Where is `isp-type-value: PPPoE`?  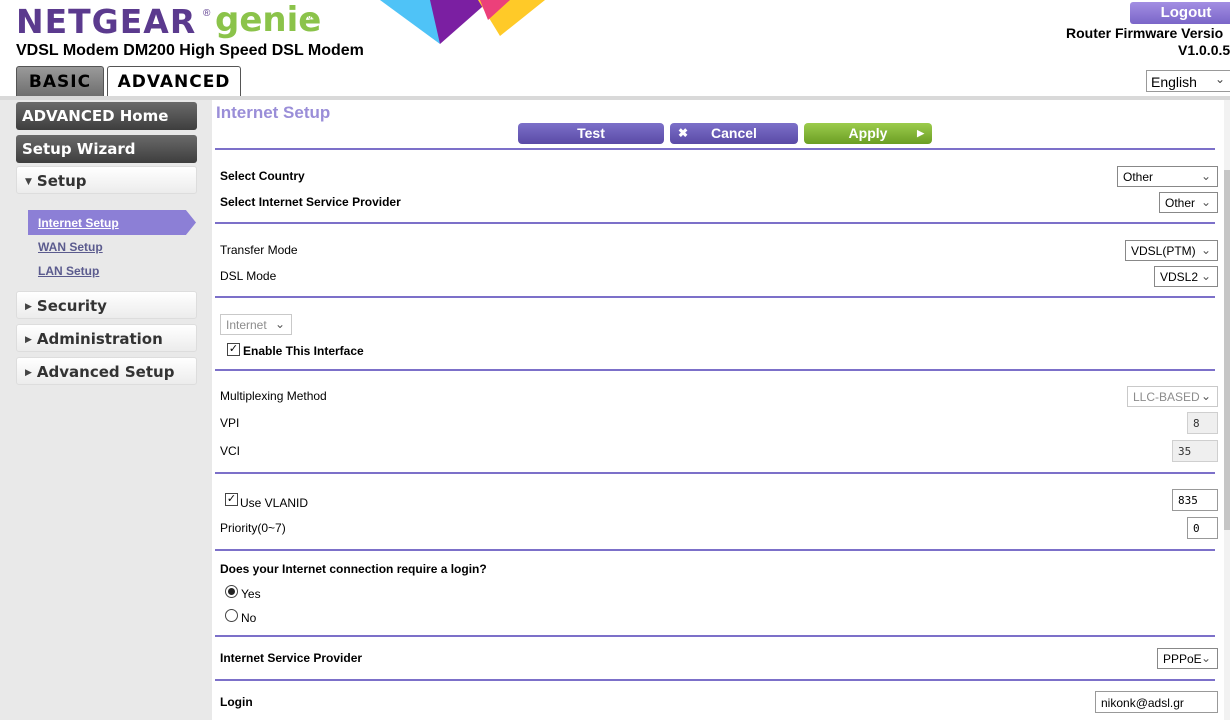 isp-type-value: PPPoE is located at coordinates (1182, 659).